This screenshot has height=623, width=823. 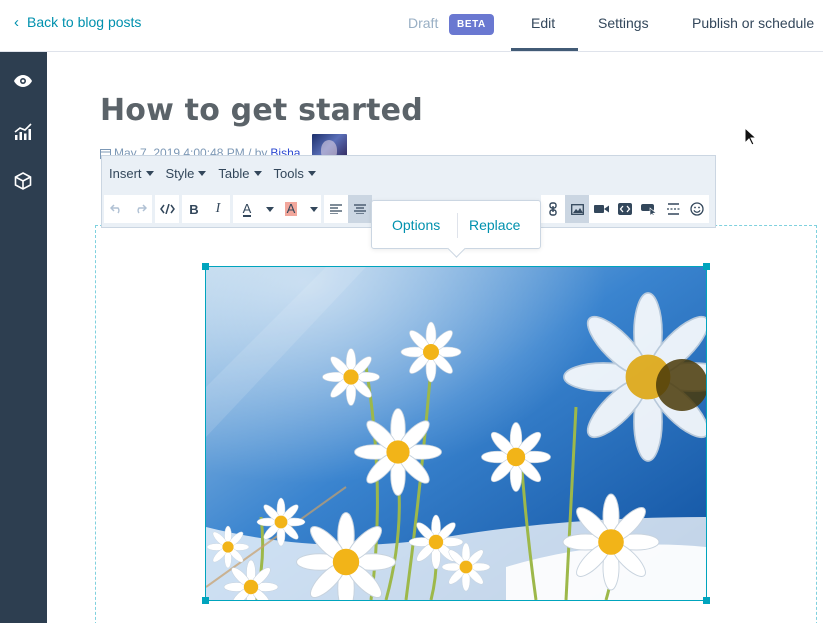 I want to click on image-options-button: Options, so click(x=416, y=225).